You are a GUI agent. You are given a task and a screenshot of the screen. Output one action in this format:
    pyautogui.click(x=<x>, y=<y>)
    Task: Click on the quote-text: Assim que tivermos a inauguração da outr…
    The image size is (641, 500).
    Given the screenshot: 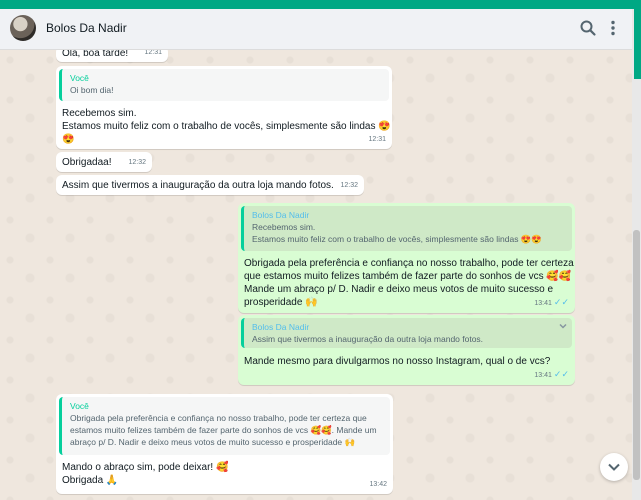 What is the action you would take?
    pyautogui.click(x=368, y=339)
    